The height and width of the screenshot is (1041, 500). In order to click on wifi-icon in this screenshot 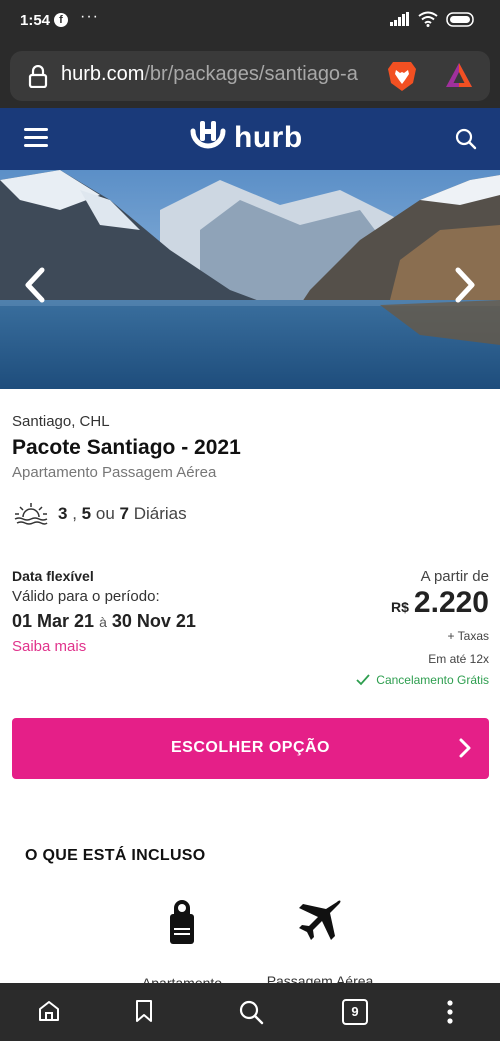, I will do `click(428, 19)`.